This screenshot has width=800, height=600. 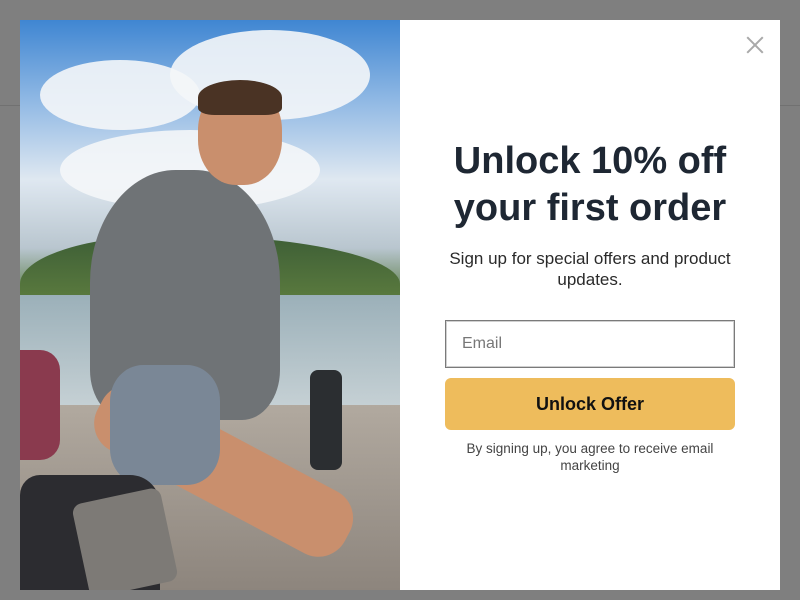 I want to click on knee-brace, so click(x=165, y=425).